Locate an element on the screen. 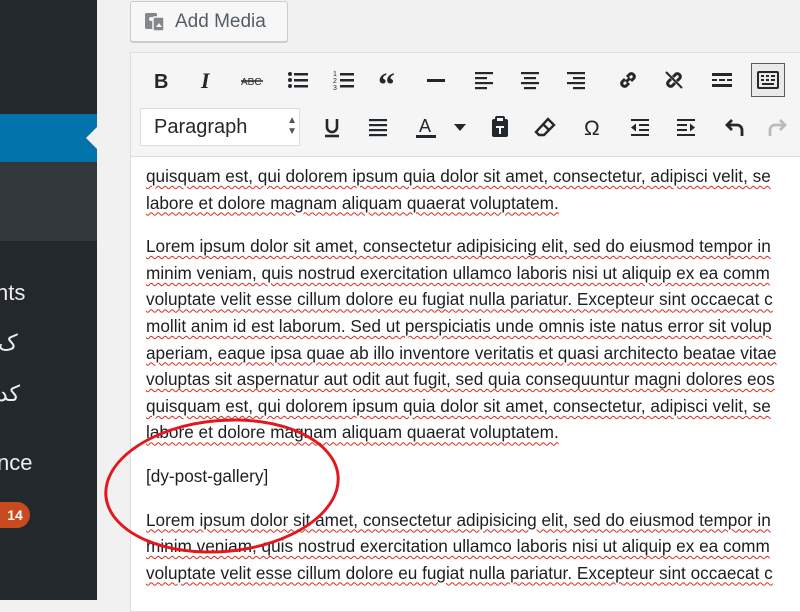  sidebar-item-label: کد is located at coordinates (10, 394).